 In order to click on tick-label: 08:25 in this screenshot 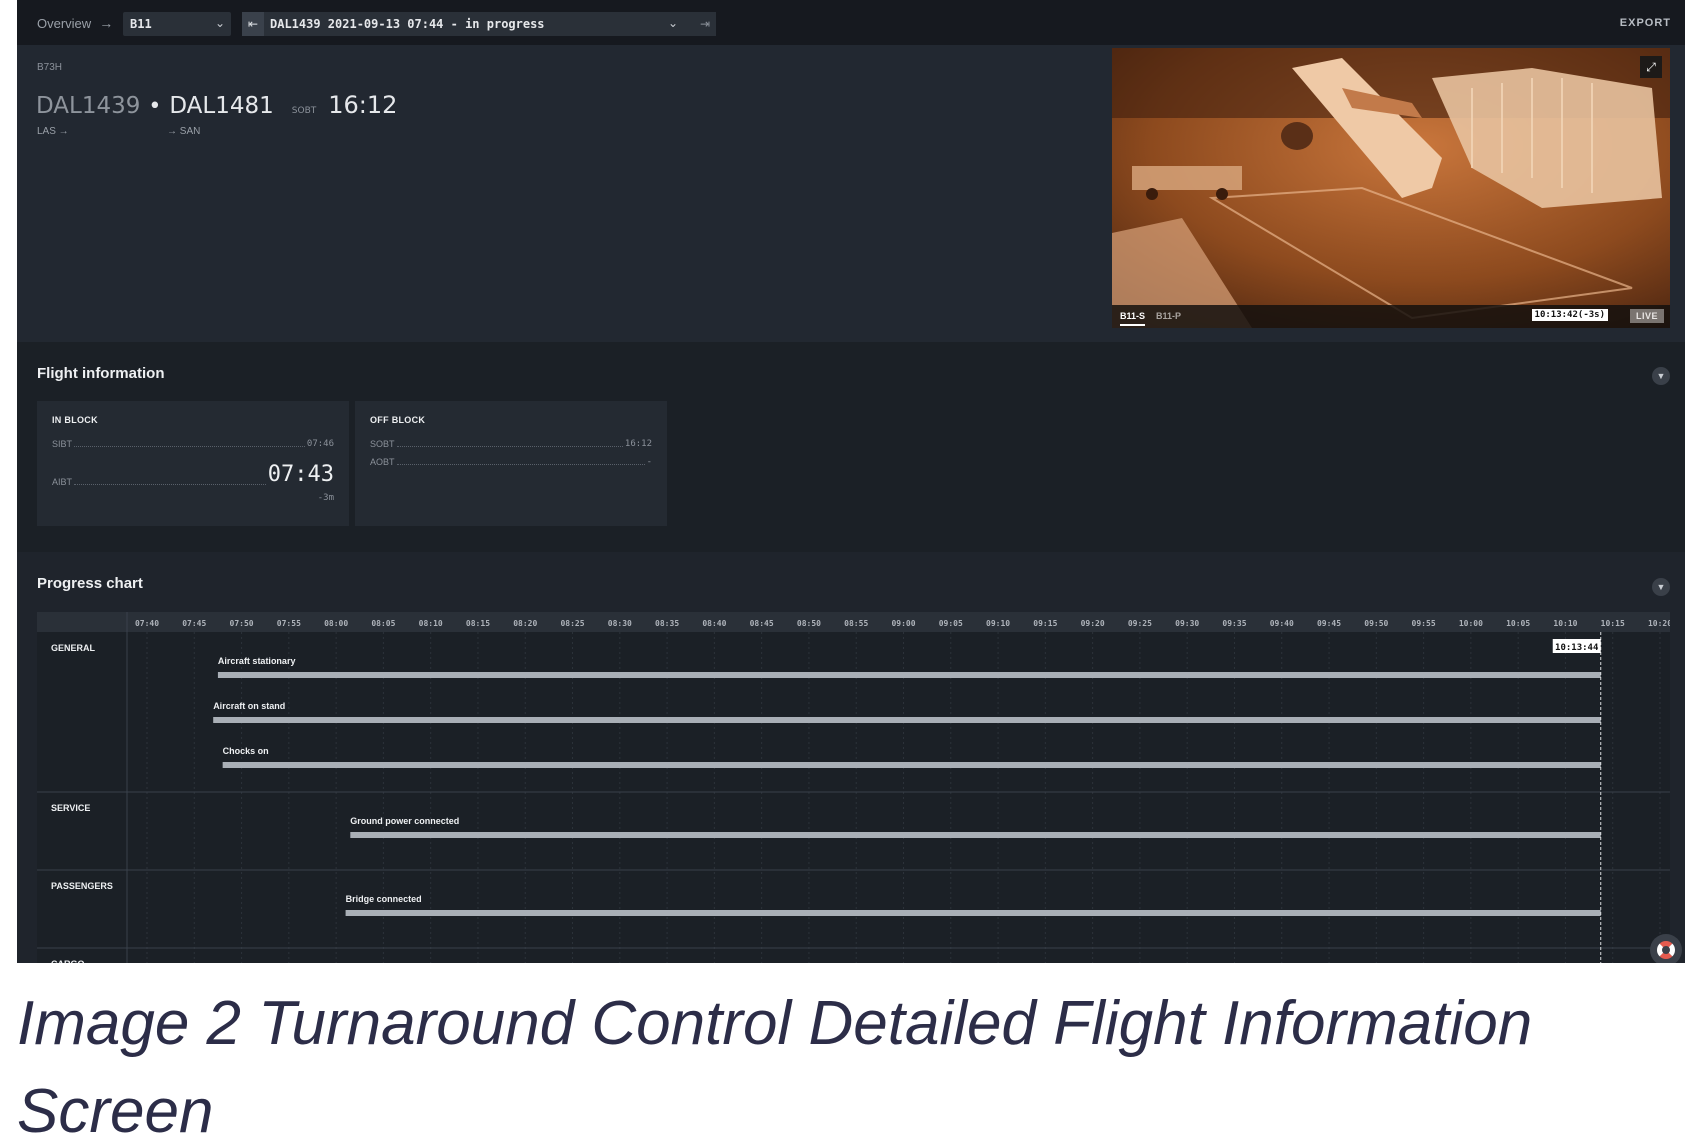, I will do `click(572, 623)`.